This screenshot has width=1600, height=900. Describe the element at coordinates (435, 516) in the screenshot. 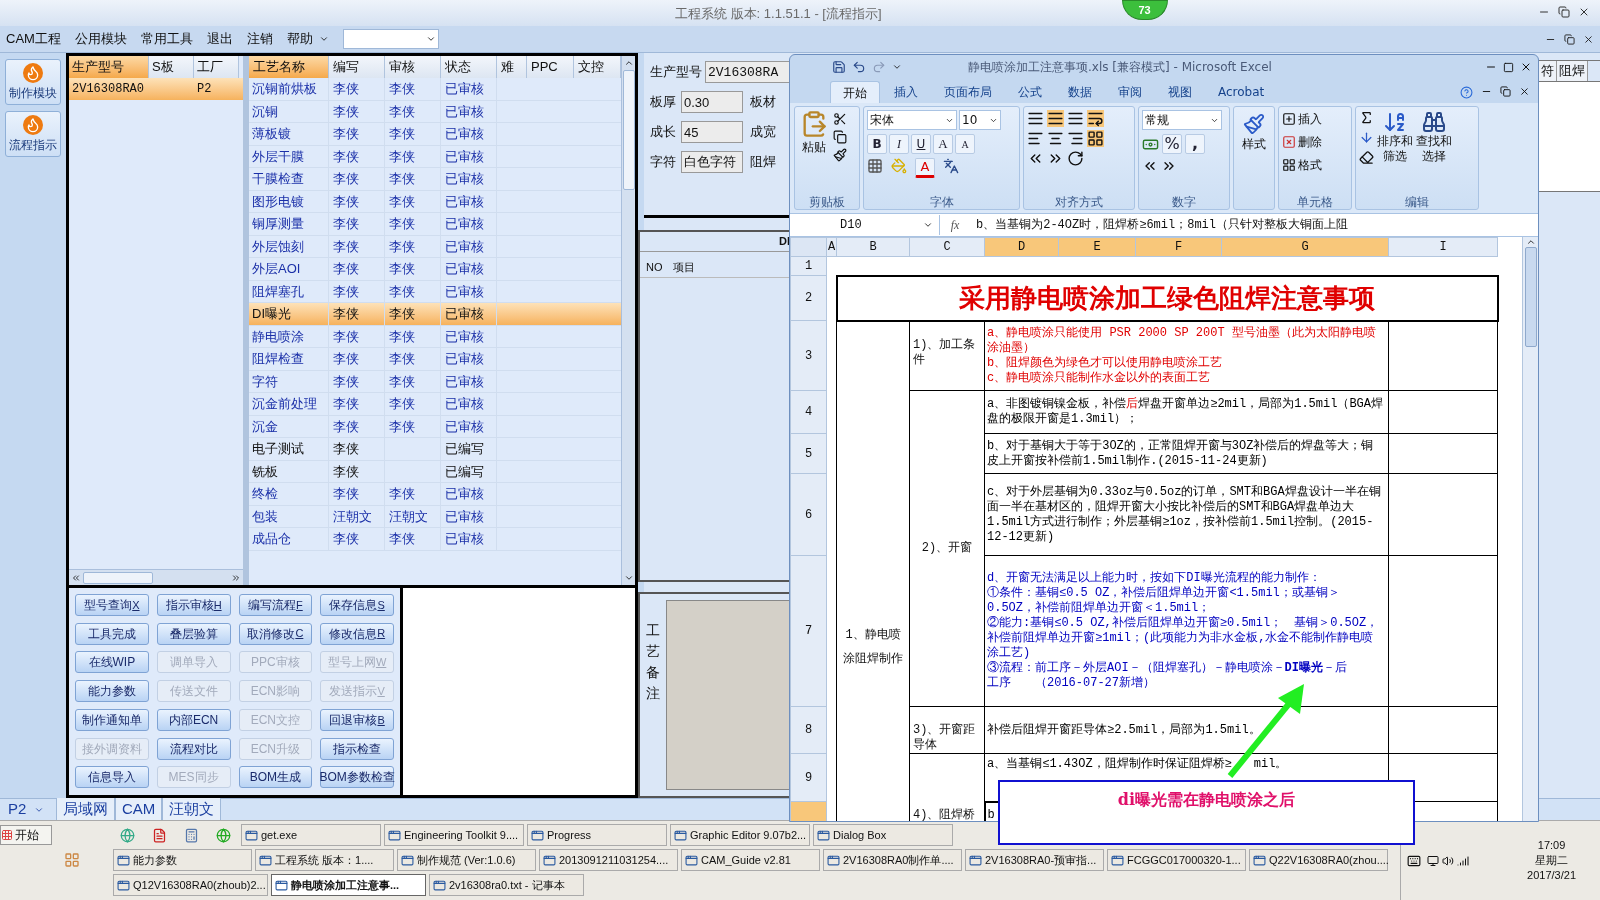

I see `table-row: 包装 汪朝文 汪朝文 已审核` at that location.